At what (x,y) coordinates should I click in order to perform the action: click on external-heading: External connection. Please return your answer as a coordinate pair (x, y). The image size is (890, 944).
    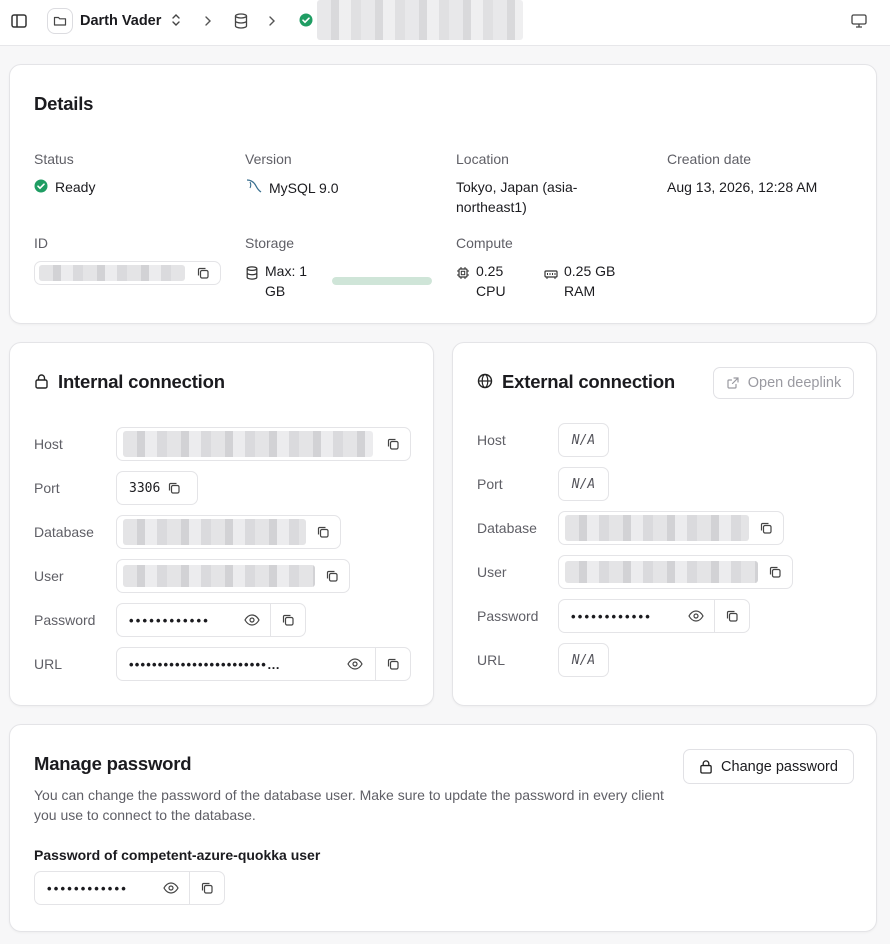
    Looking at the image, I should click on (576, 382).